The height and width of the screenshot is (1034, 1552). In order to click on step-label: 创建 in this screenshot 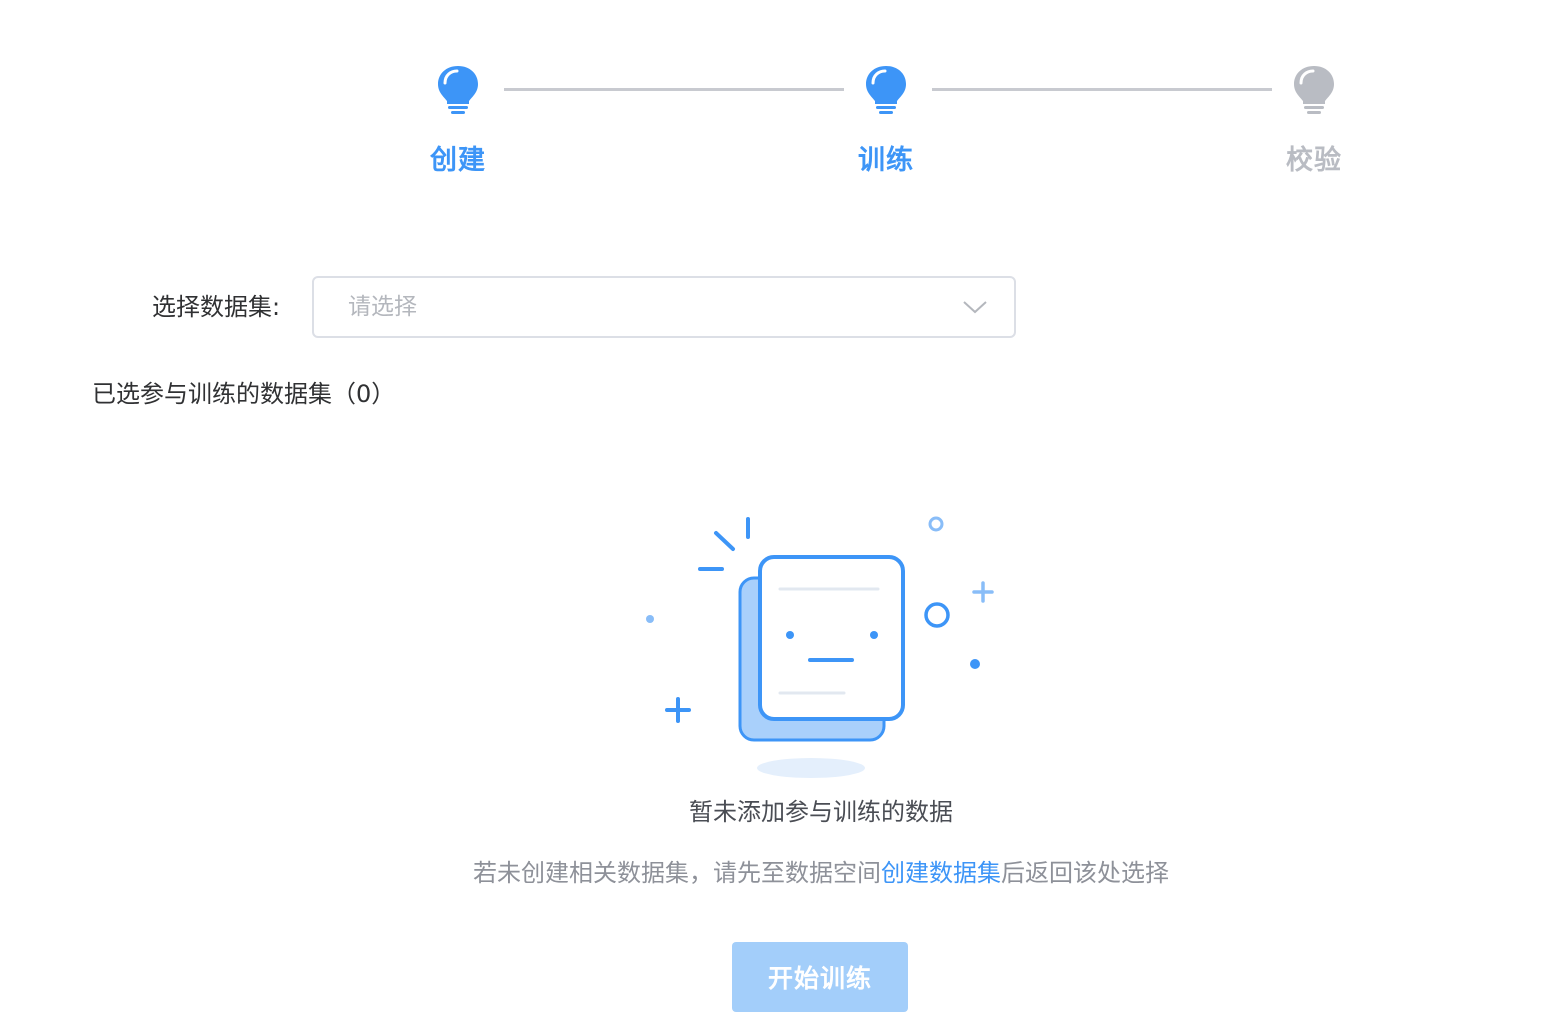, I will do `click(458, 160)`.